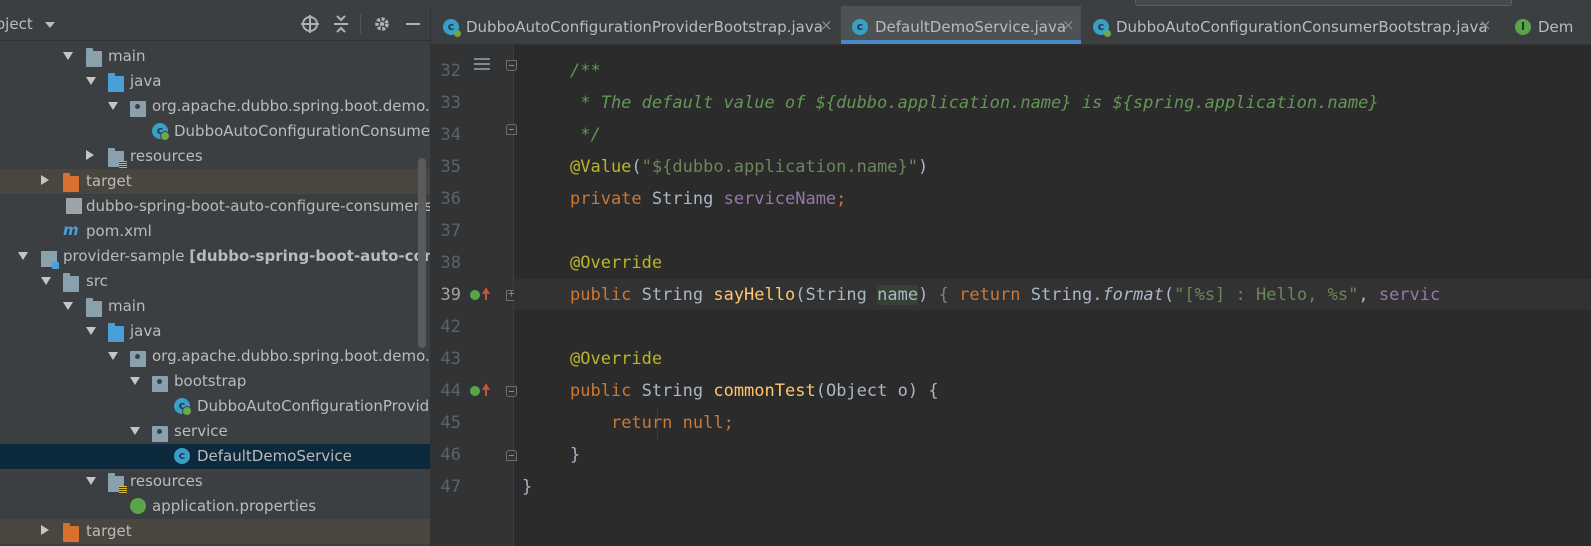  Describe the element at coordinates (422, 253) in the screenshot. I see `project-panel-scrollbar` at that location.